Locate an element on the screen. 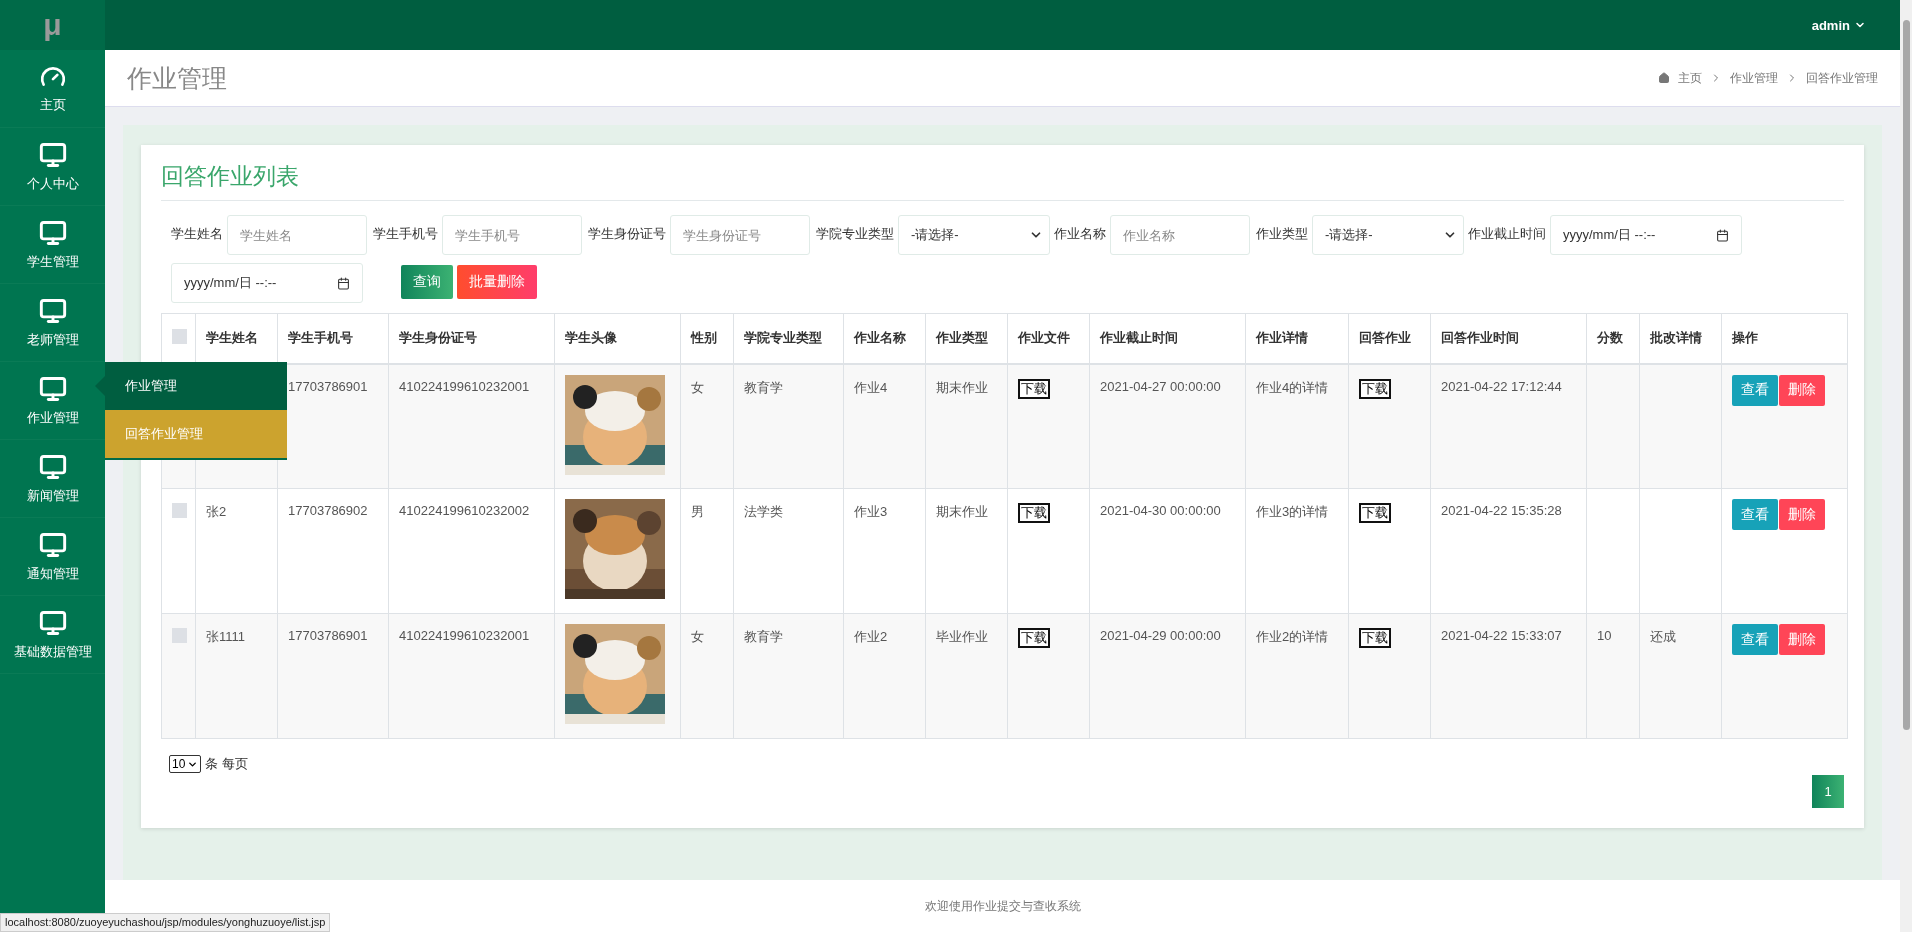 The height and width of the screenshot is (932, 1912). table-cell: 17703786902 is located at coordinates (328, 510).